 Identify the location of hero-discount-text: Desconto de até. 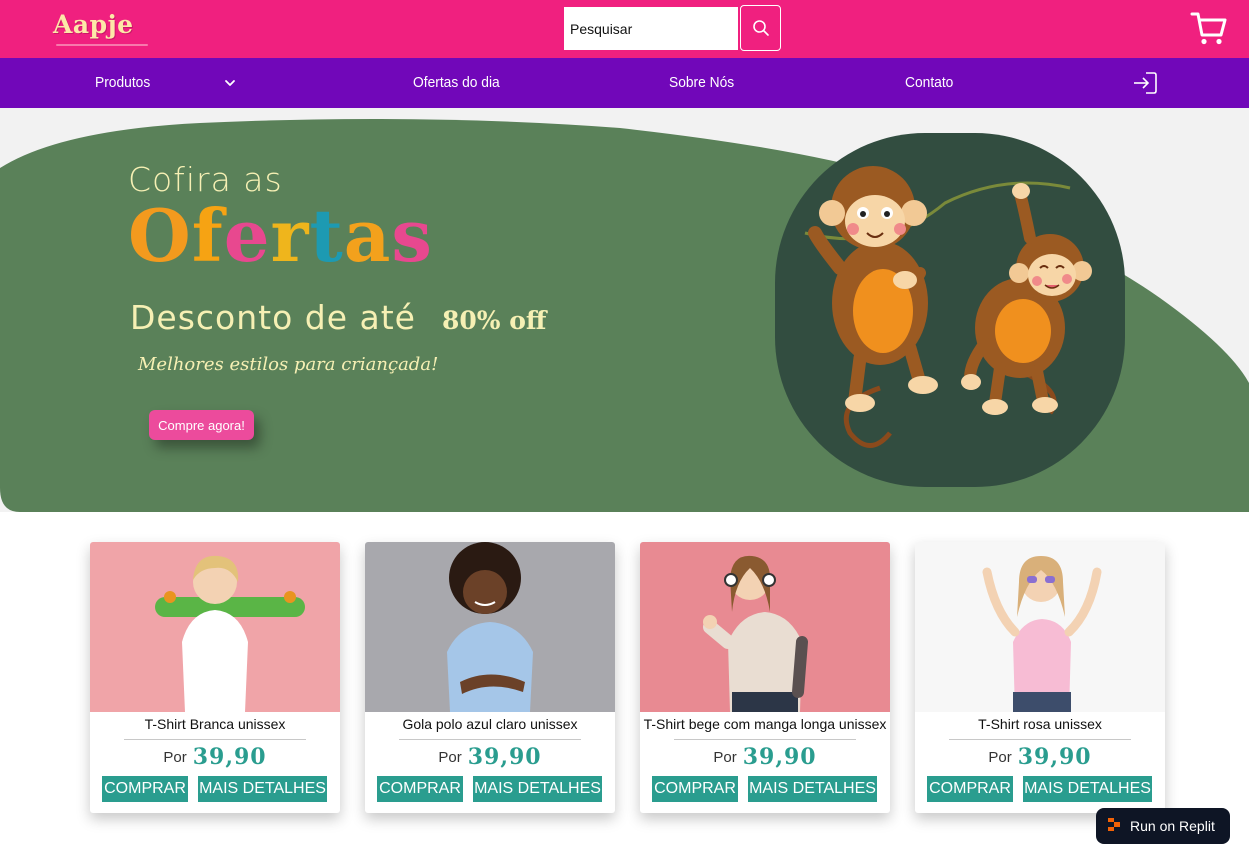
(273, 317).